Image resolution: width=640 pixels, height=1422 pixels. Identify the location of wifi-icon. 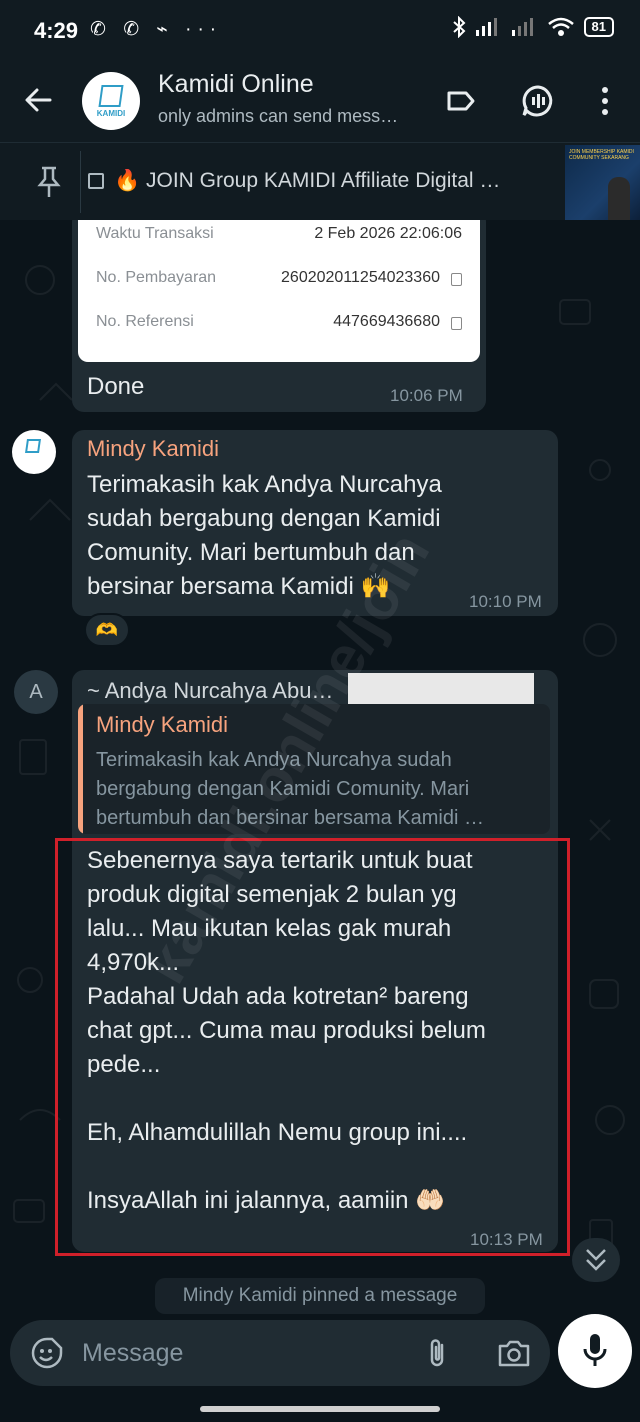
(560, 26).